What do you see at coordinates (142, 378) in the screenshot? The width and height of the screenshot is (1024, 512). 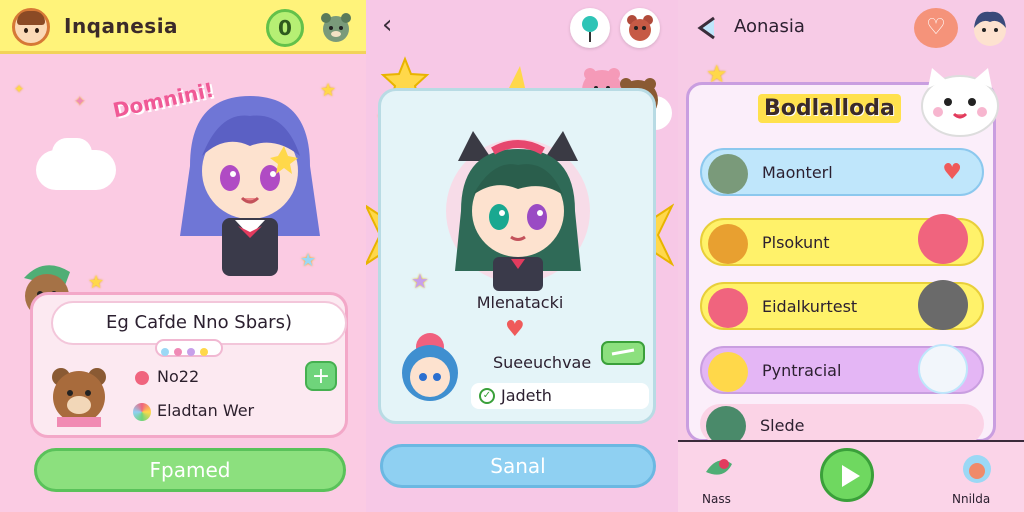 I see `gem-icon` at bounding box center [142, 378].